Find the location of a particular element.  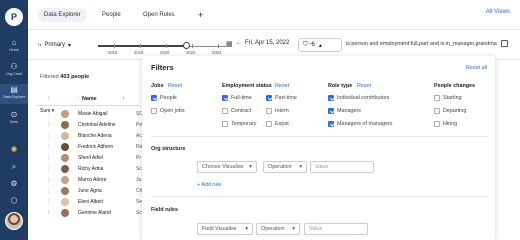

field-rule-value-input: Value is located at coordinates (336, 229).